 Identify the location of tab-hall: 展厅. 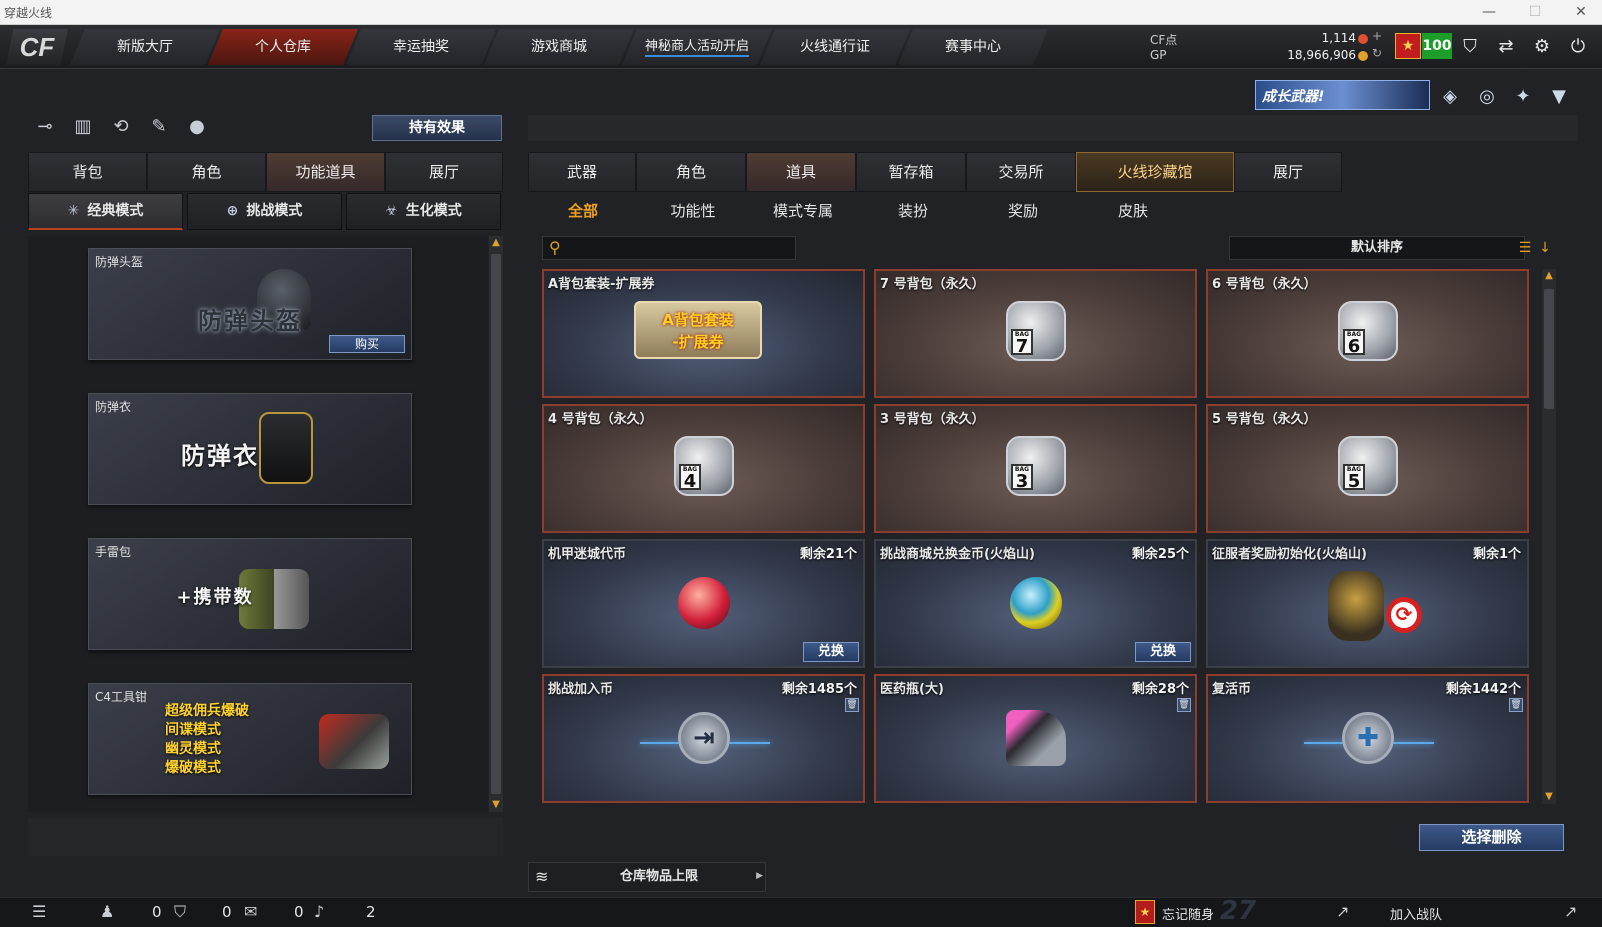
(1288, 172).